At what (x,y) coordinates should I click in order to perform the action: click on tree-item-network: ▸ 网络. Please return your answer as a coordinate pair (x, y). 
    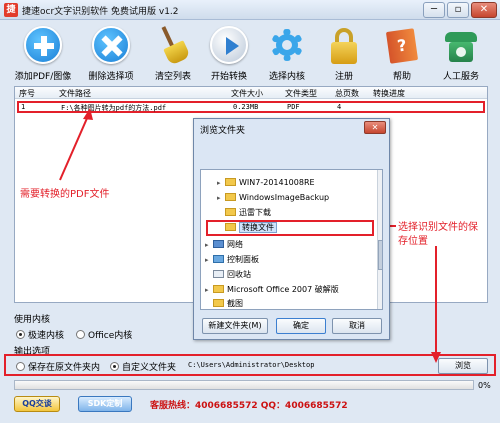
    Looking at the image, I should click on (224, 245).